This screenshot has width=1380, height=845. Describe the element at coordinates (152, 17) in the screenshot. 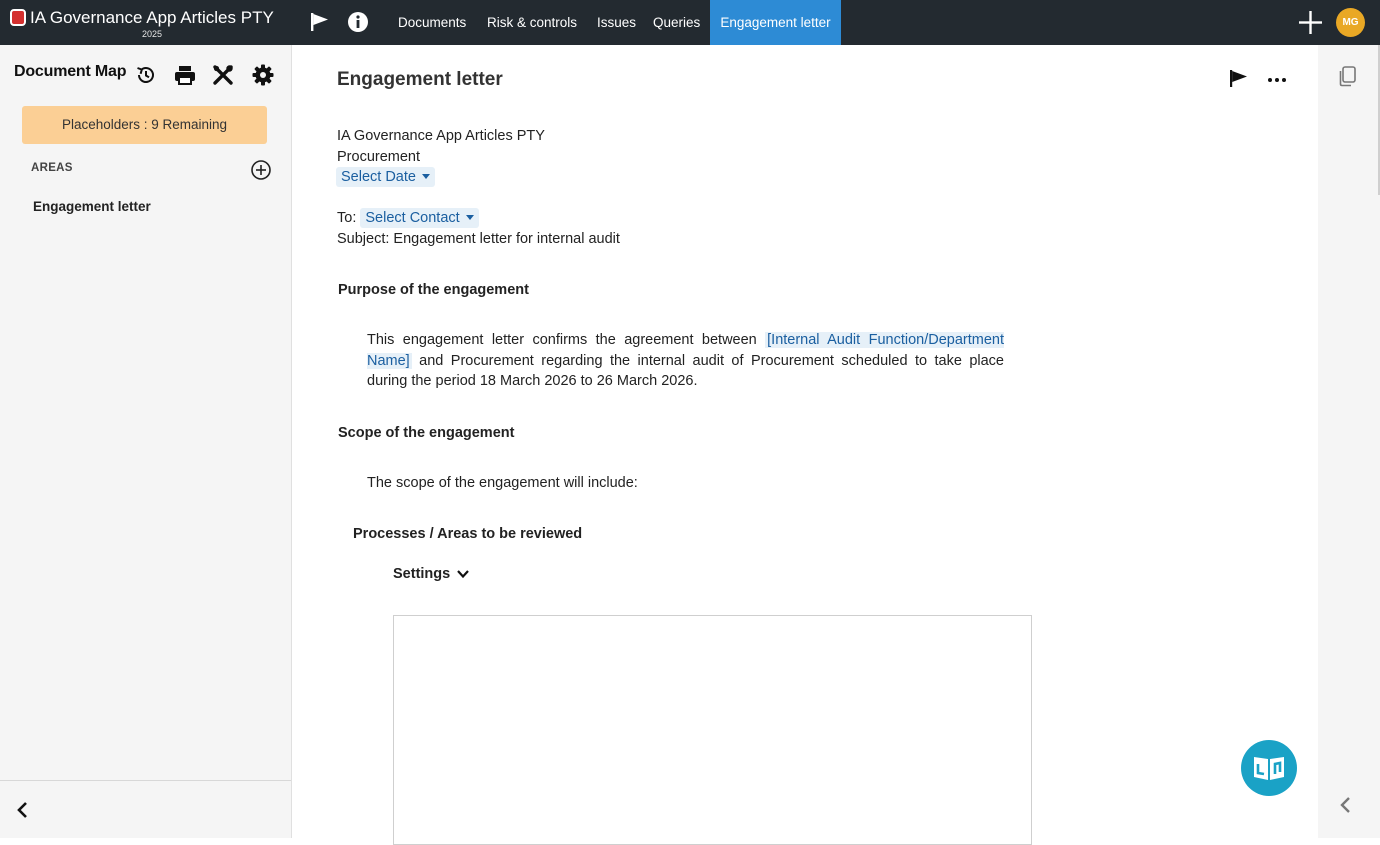

I see `app-title: IA Governance App Articles PTY` at that location.